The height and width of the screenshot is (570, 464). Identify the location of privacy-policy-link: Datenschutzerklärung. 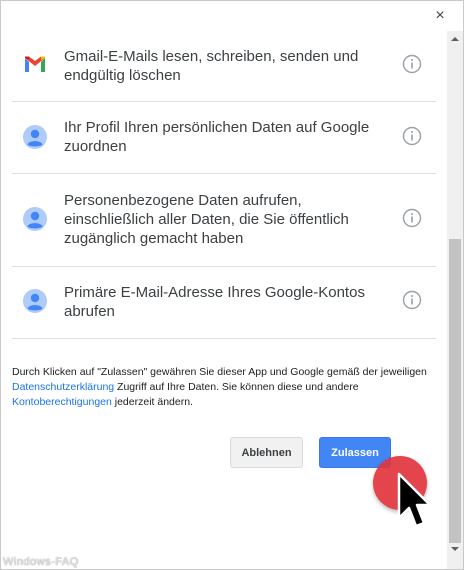
(63, 387).